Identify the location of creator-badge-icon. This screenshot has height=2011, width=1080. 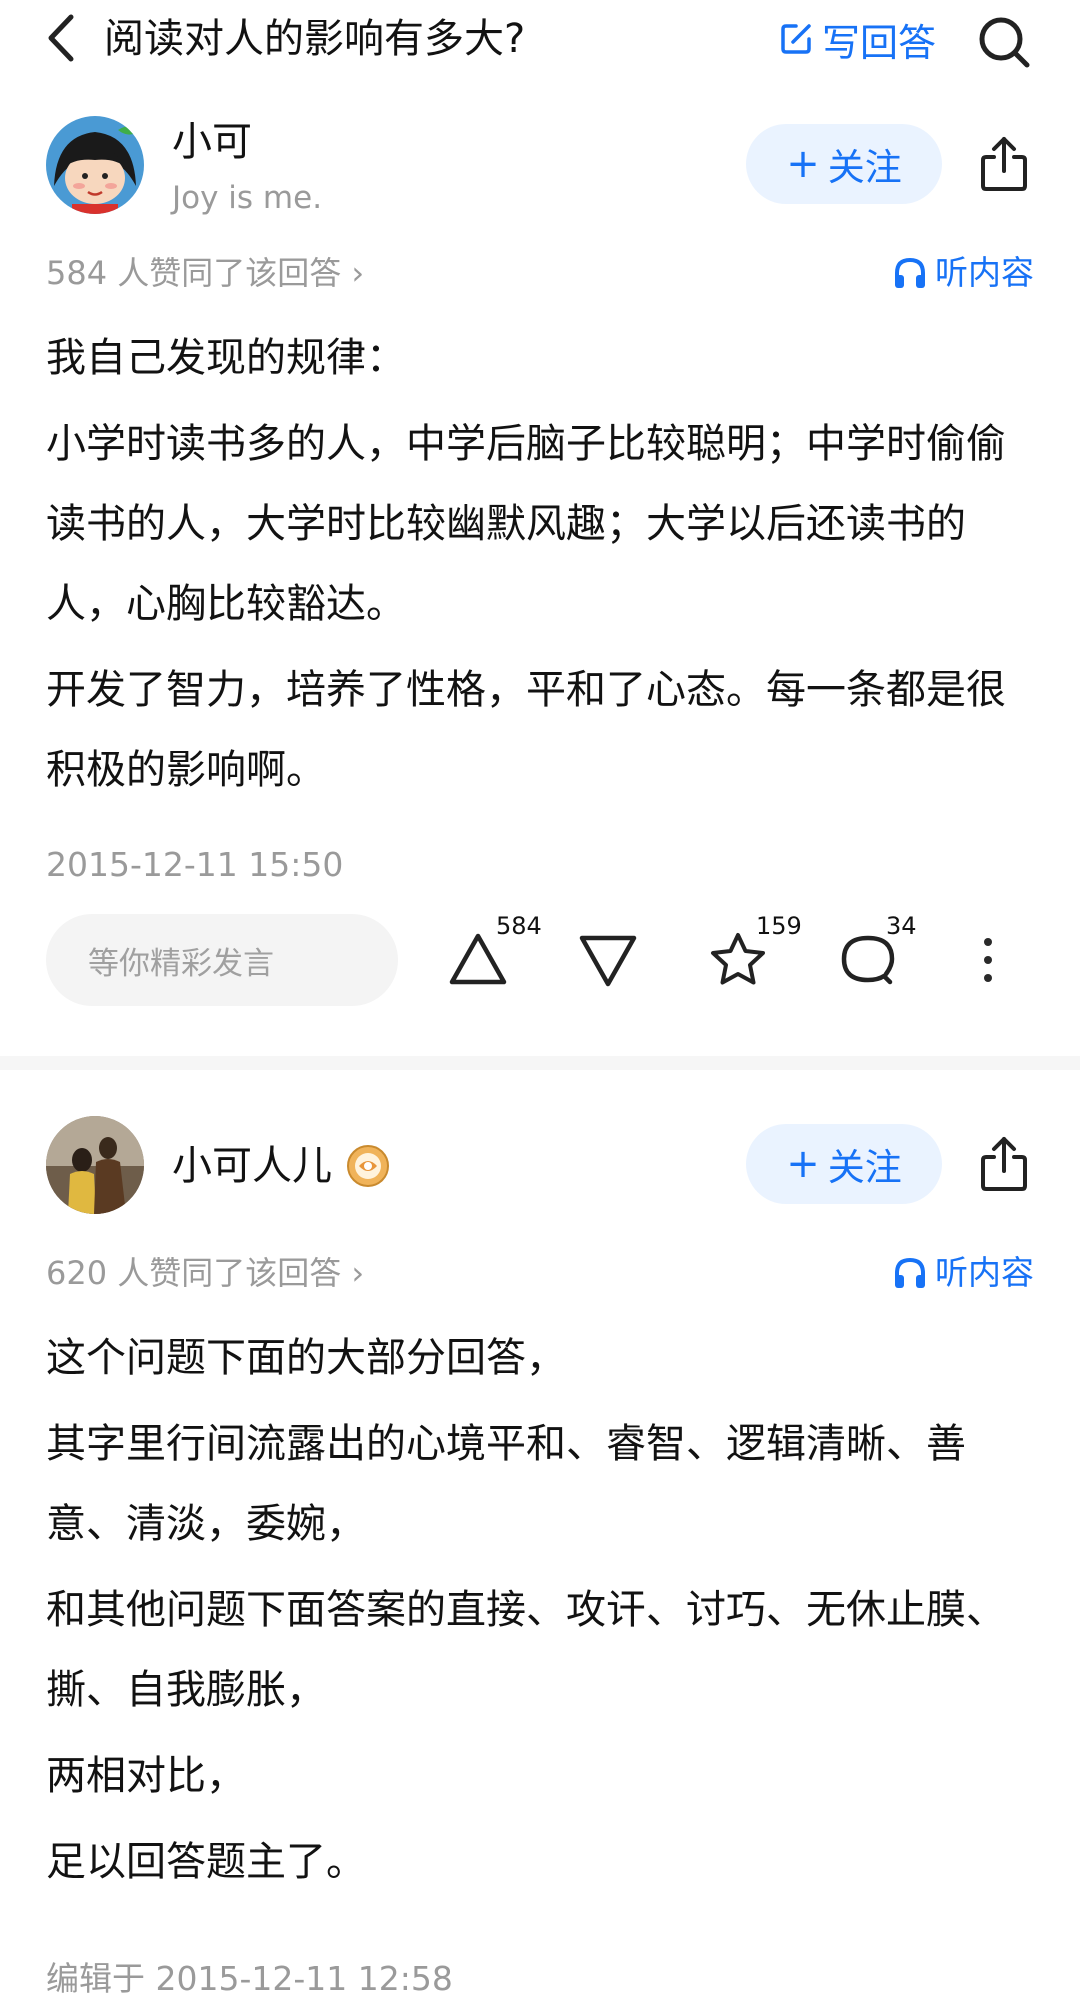
(368, 1166).